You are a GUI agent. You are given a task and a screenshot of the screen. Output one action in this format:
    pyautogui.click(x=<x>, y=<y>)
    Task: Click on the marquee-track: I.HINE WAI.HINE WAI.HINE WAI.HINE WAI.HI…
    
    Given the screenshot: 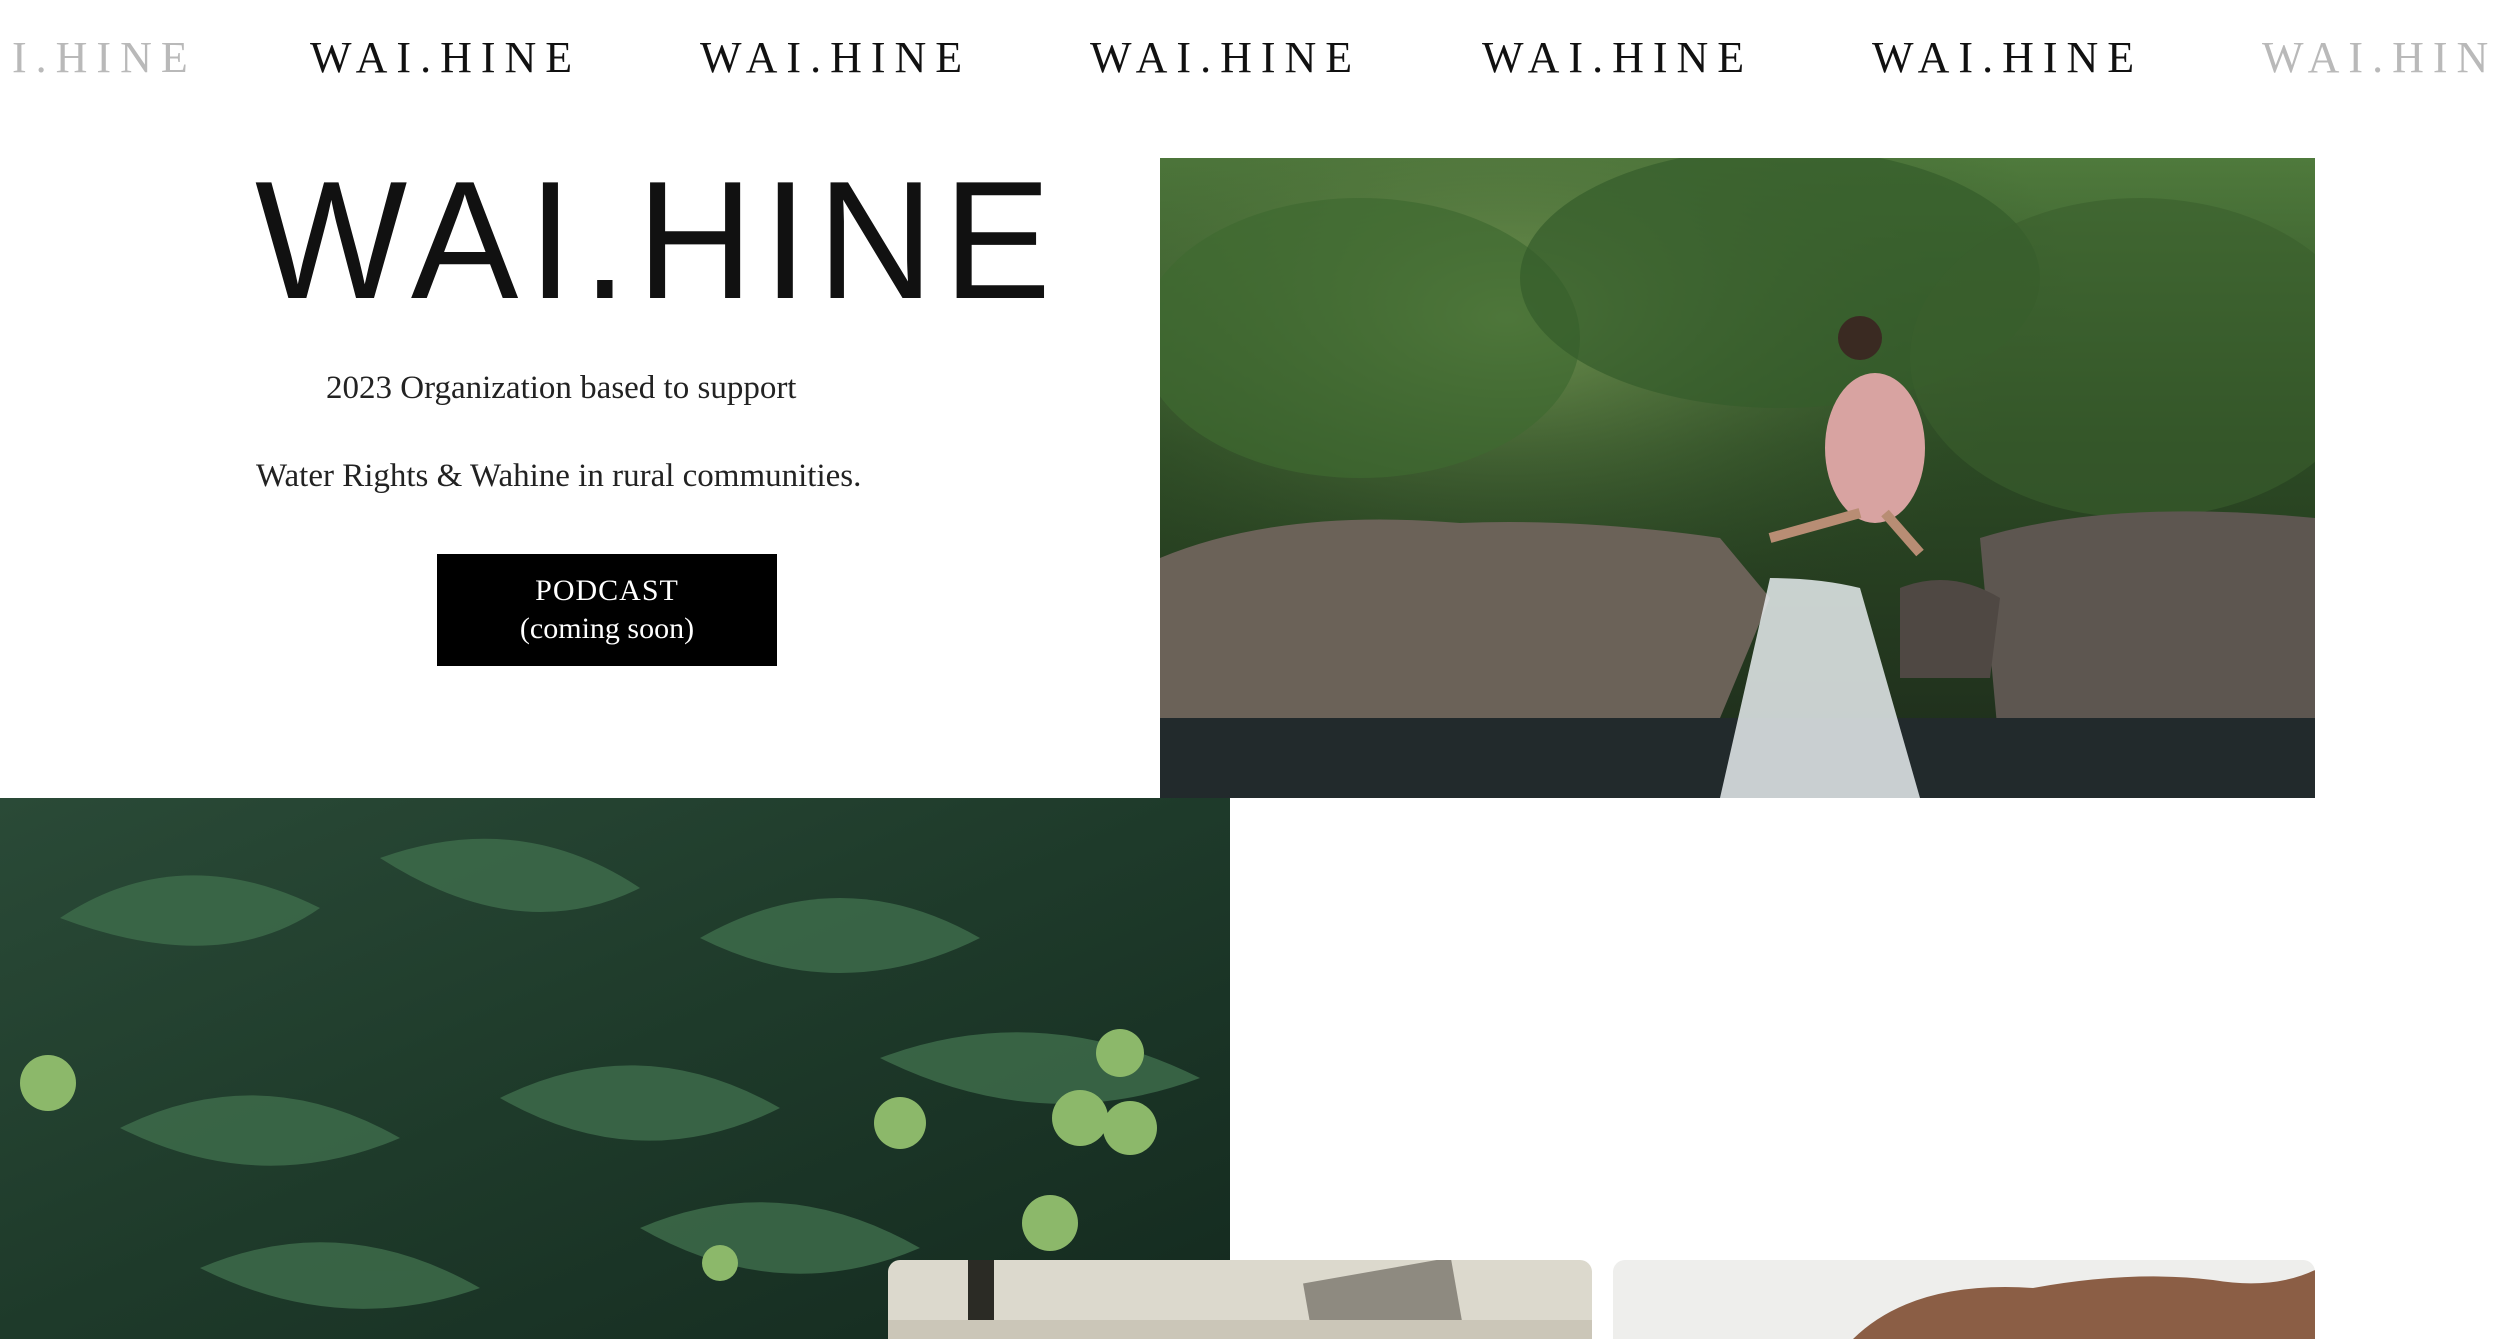 What is the action you would take?
    pyautogui.click(x=1250, y=60)
    